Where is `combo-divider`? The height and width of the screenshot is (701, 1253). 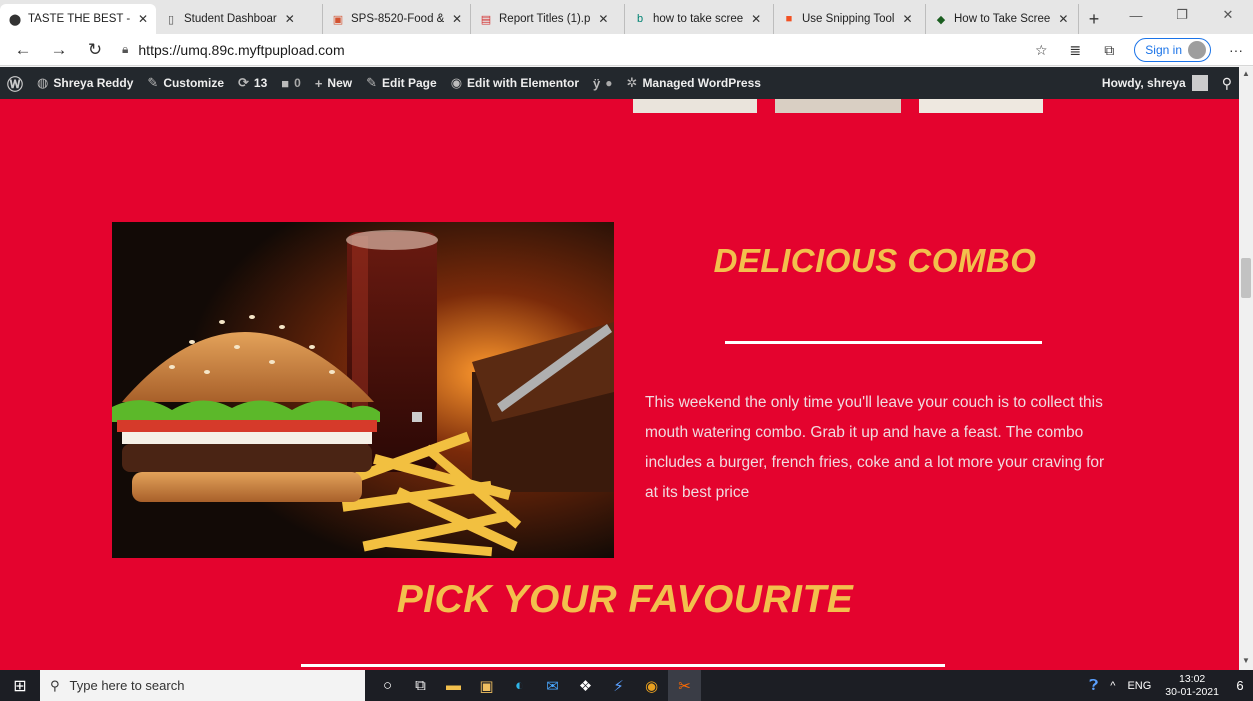
combo-divider is located at coordinates (883, 342).